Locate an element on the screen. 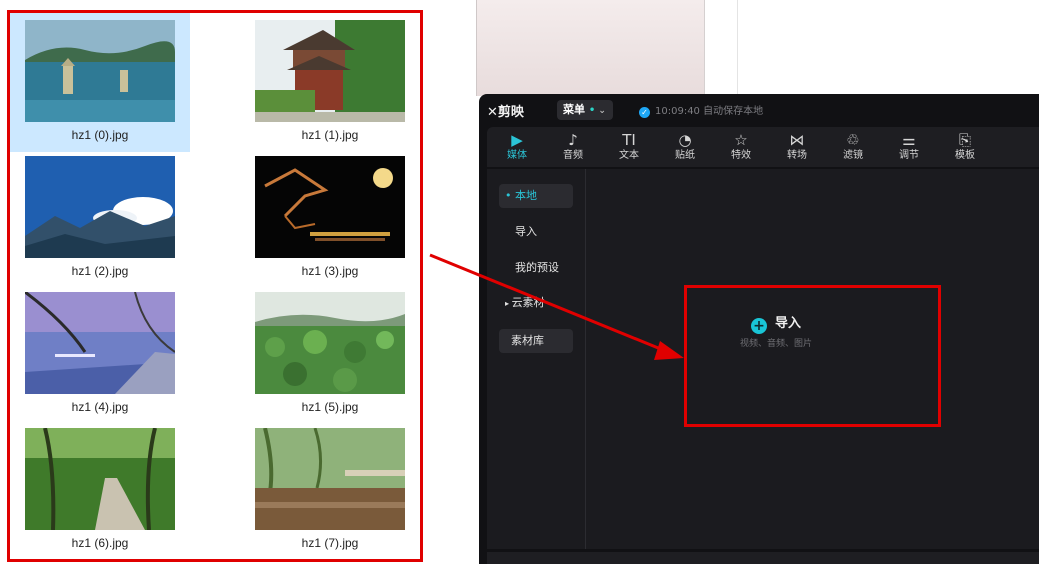 The width and height of the screenshot is (1039, 564). import-button: + 导入 is located at coordinates (776, 323).